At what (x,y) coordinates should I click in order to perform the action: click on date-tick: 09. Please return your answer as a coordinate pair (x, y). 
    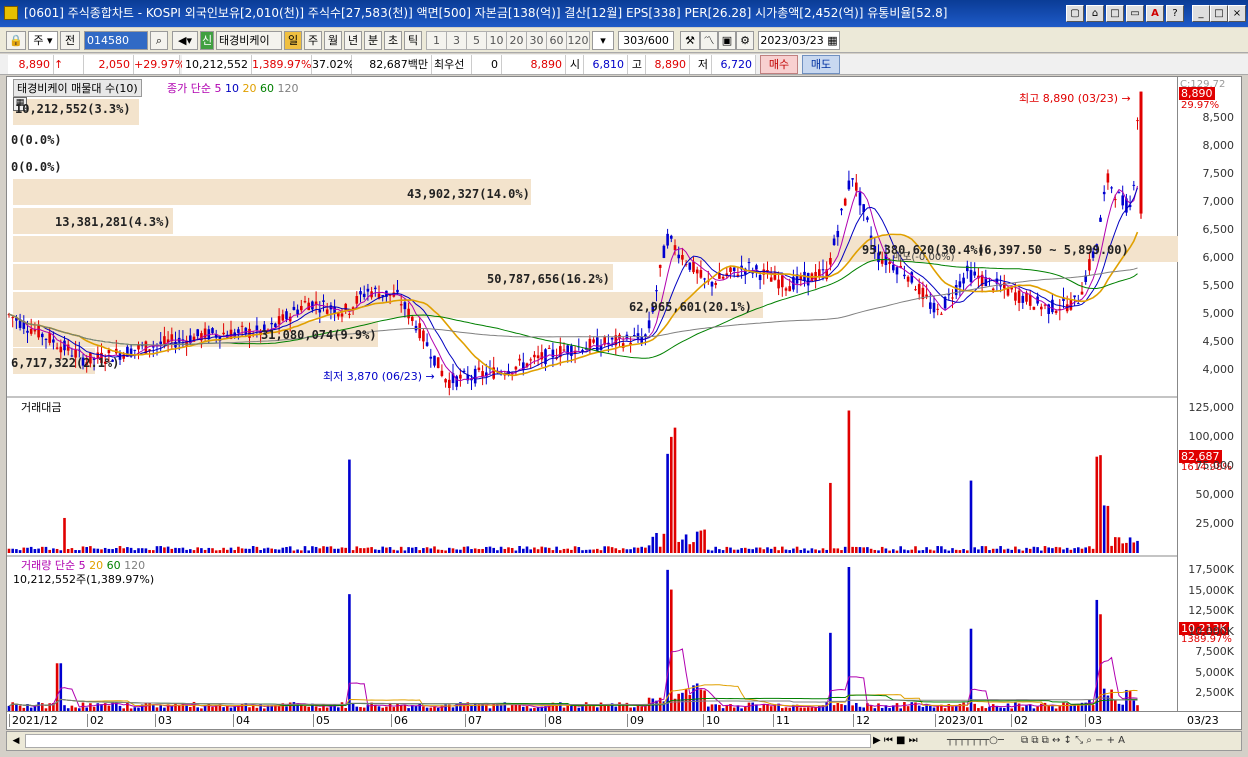
    Looking at the image, I should click on (635, 720).